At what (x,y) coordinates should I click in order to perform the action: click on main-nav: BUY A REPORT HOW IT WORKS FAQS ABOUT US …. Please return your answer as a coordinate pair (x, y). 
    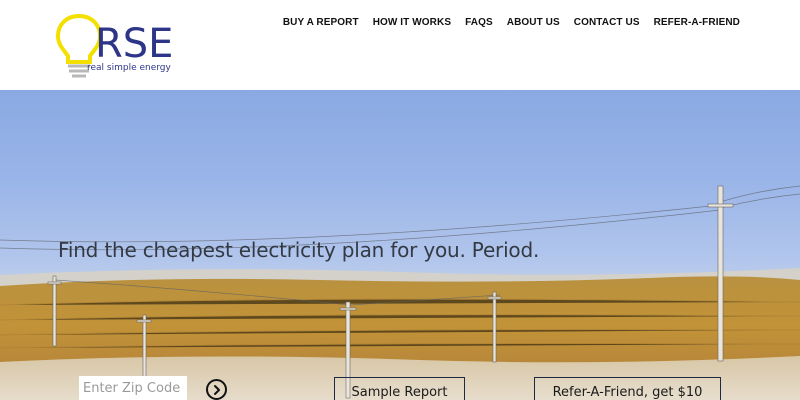
    Looking at the image, I should click on (504, 22).